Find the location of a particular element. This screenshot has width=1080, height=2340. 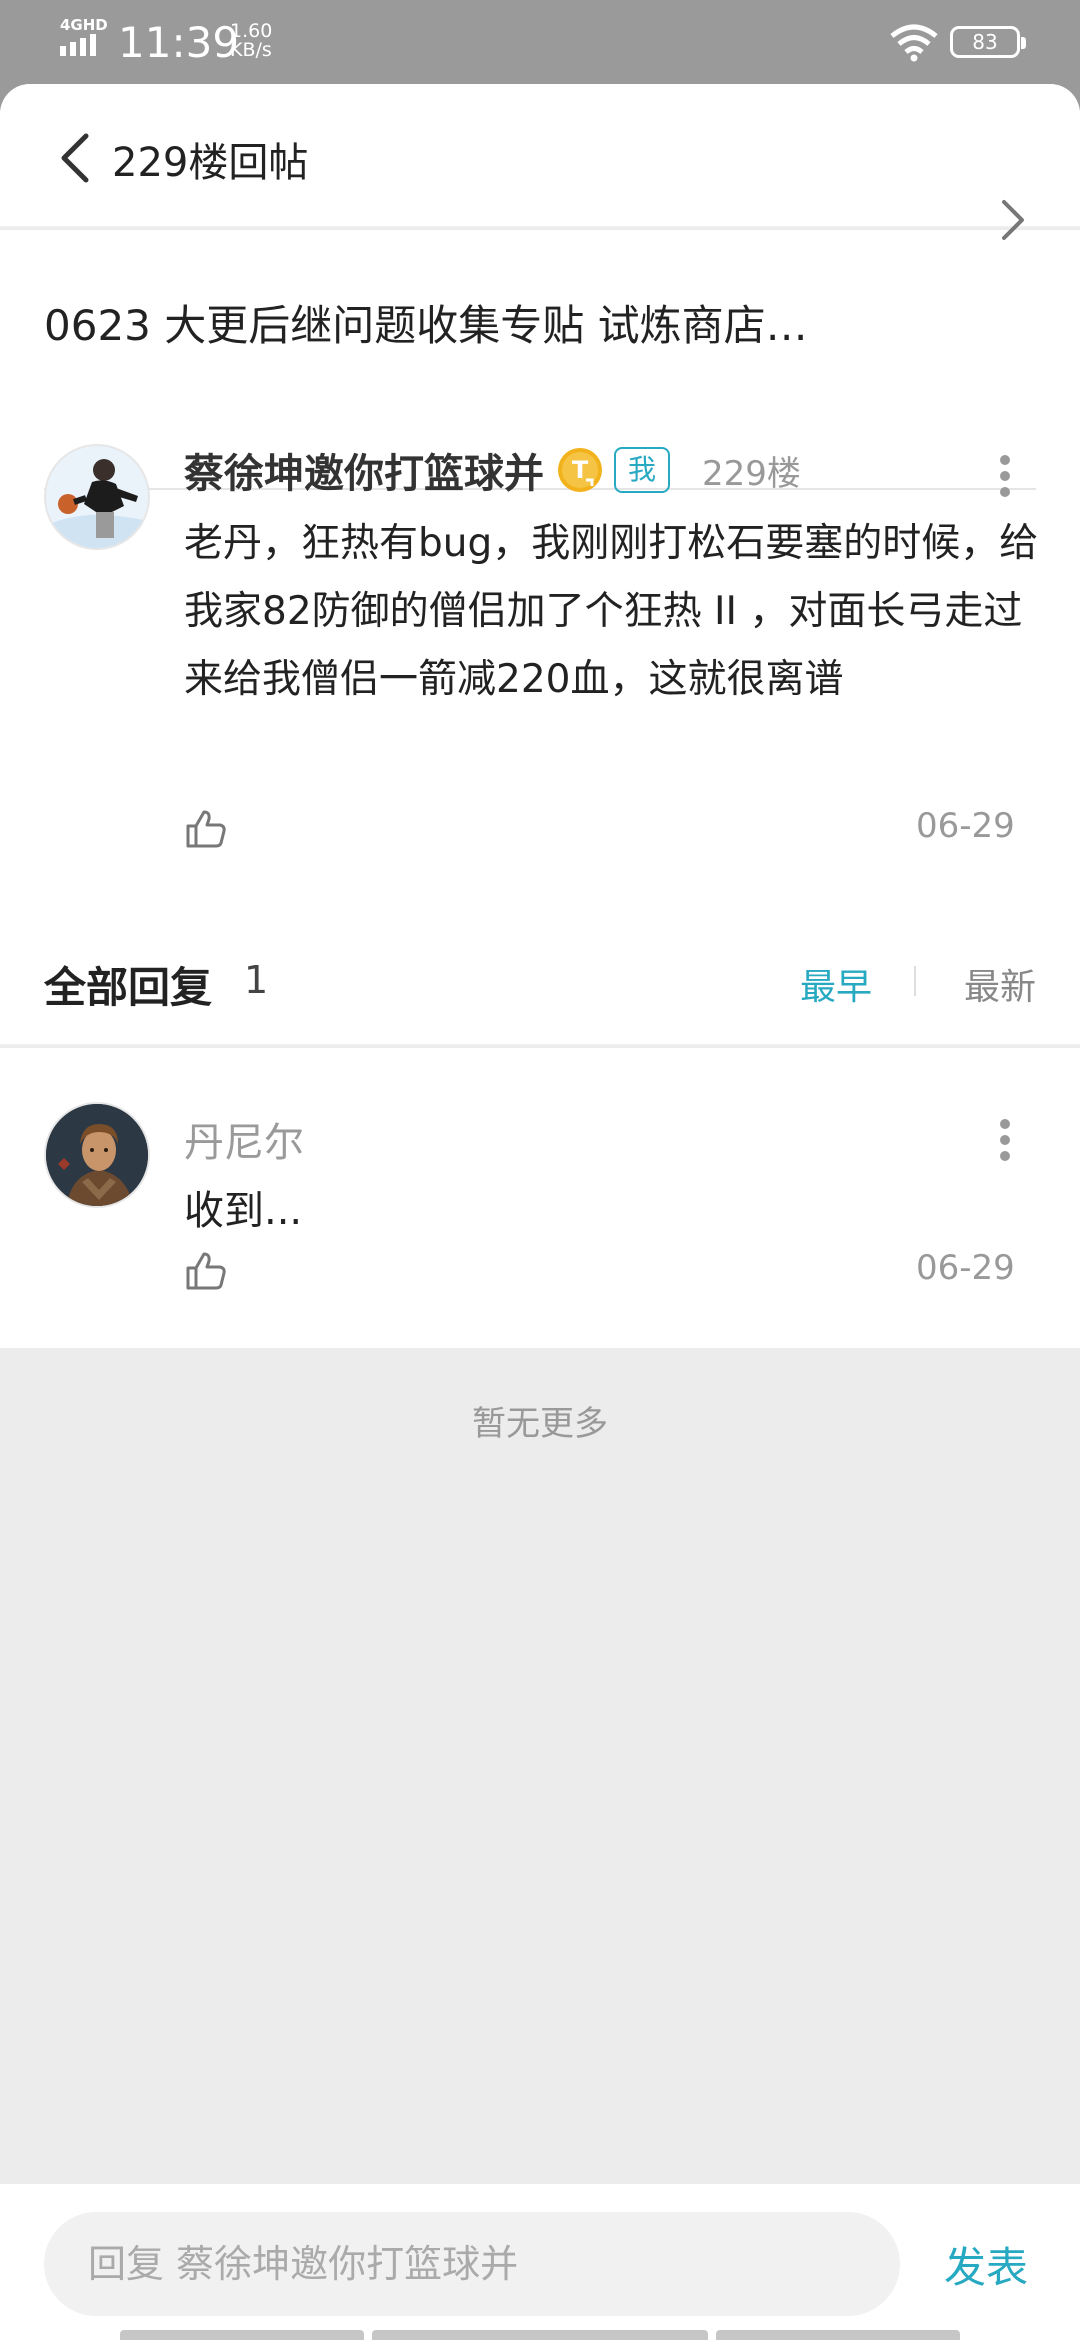

level-badge-icon: T is located at coordinates (580, 470).